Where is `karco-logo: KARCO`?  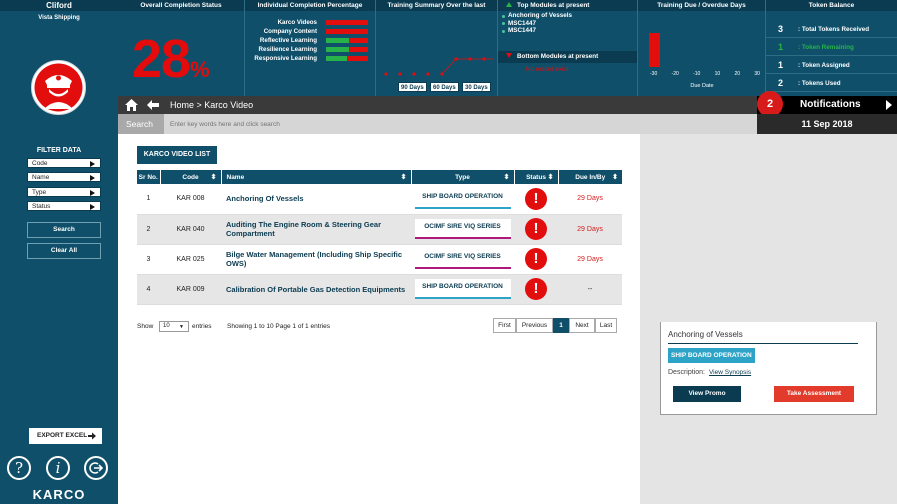 karco-logo: KARCO is located at coordinates (59, 494).